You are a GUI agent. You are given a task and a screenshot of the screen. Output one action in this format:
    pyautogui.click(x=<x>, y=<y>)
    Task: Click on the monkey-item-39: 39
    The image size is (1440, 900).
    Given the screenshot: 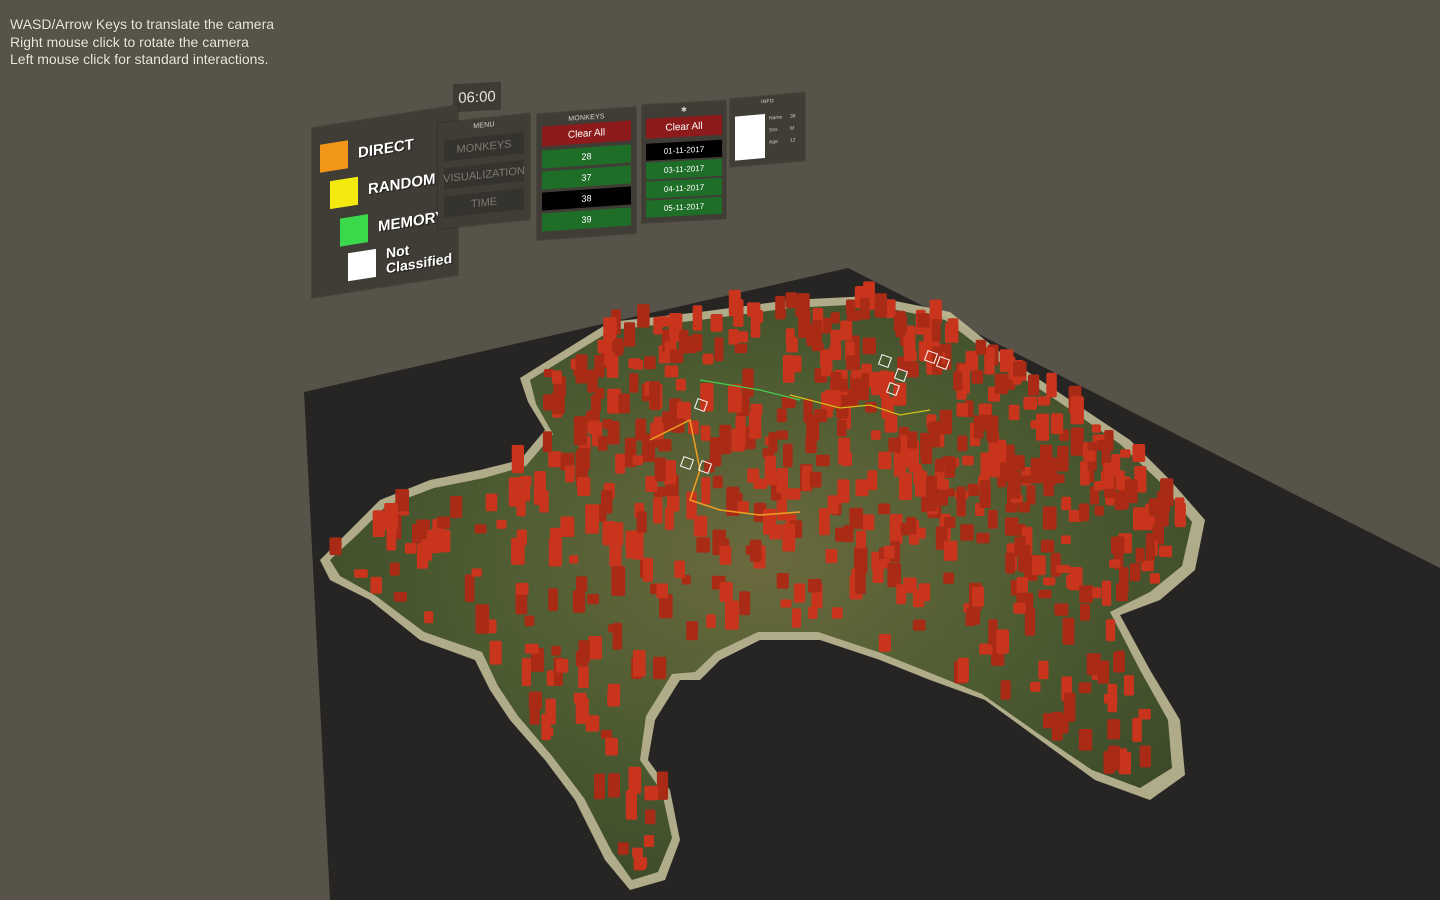 What is the action you would take?
    pyautogui.click(x=586, y=219)
    